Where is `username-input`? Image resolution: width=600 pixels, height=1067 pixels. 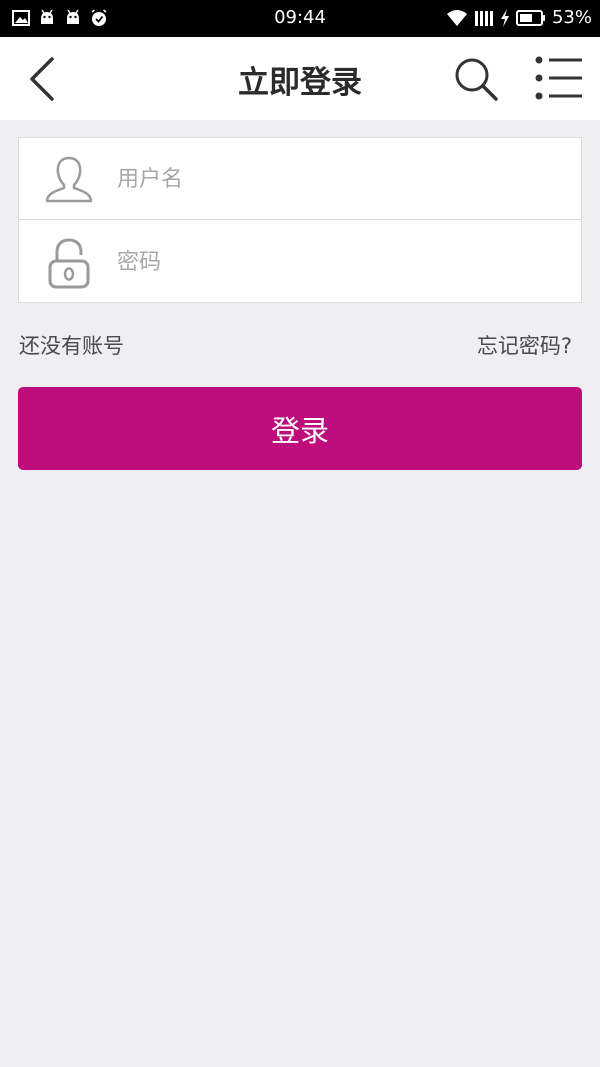
username-input is located at coordinates (337, 179).